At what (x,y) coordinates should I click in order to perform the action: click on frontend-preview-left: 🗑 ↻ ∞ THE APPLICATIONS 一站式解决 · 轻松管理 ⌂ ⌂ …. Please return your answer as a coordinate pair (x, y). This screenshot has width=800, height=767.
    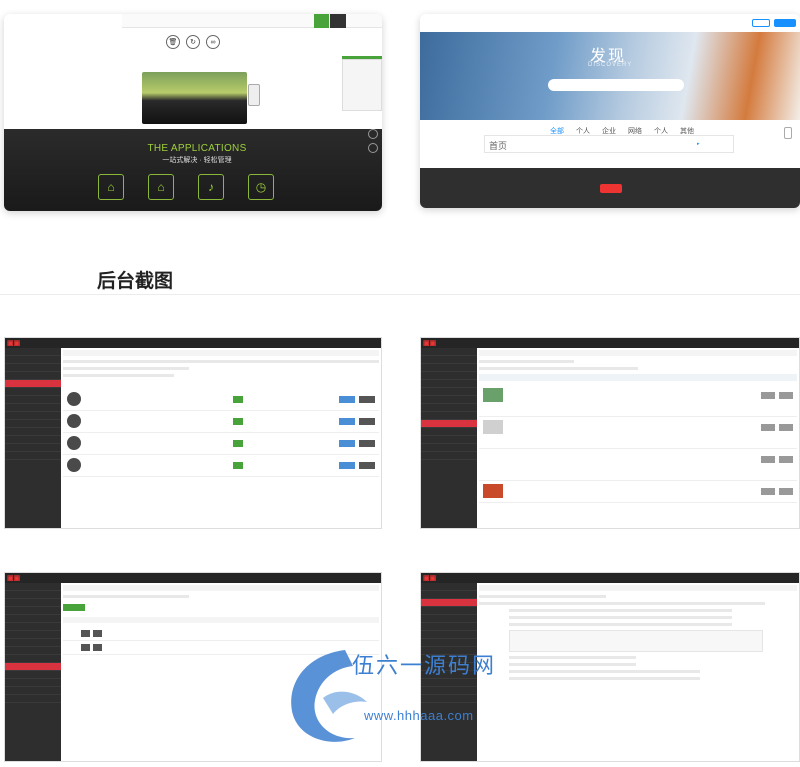
    Looking at the image, I should click on (193, 112).